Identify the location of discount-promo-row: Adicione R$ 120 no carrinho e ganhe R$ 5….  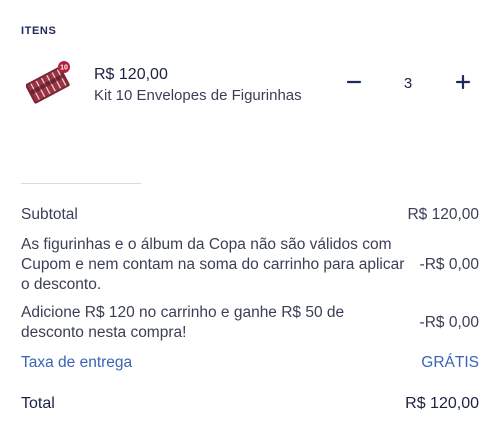
(250, 323).